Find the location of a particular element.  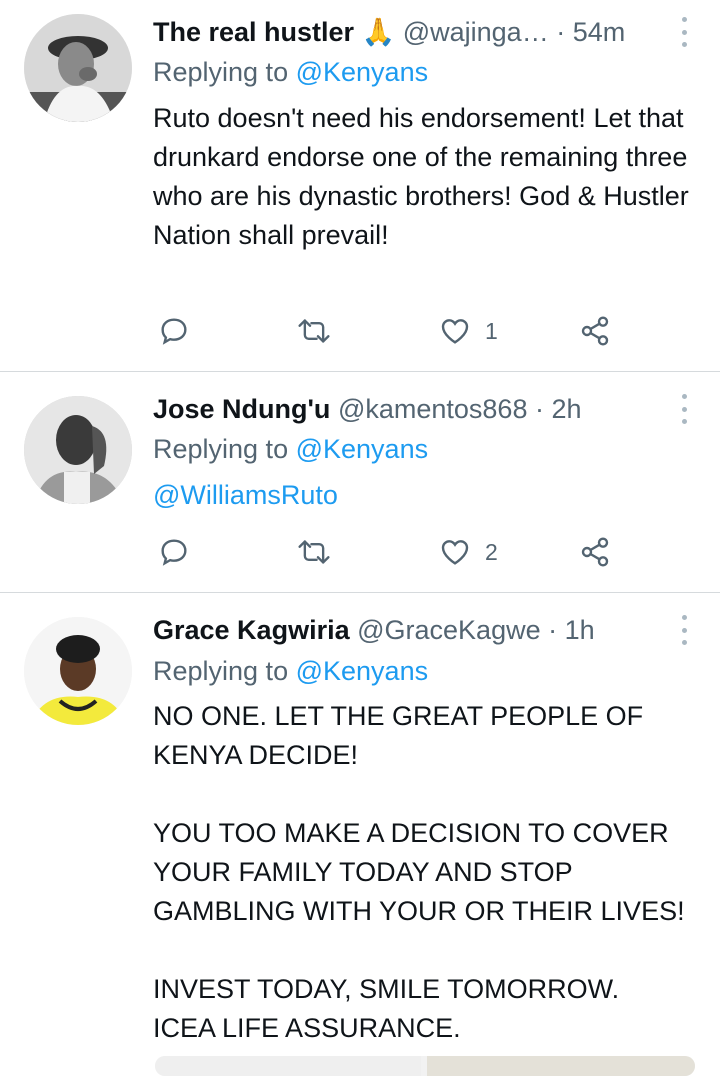

tweet-actions: 2 is located at coordinates (360, 552).